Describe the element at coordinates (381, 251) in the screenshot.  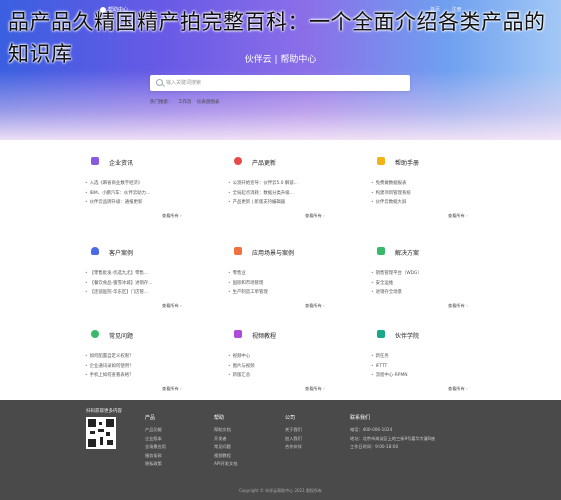
I see `doc-icon` at that location.